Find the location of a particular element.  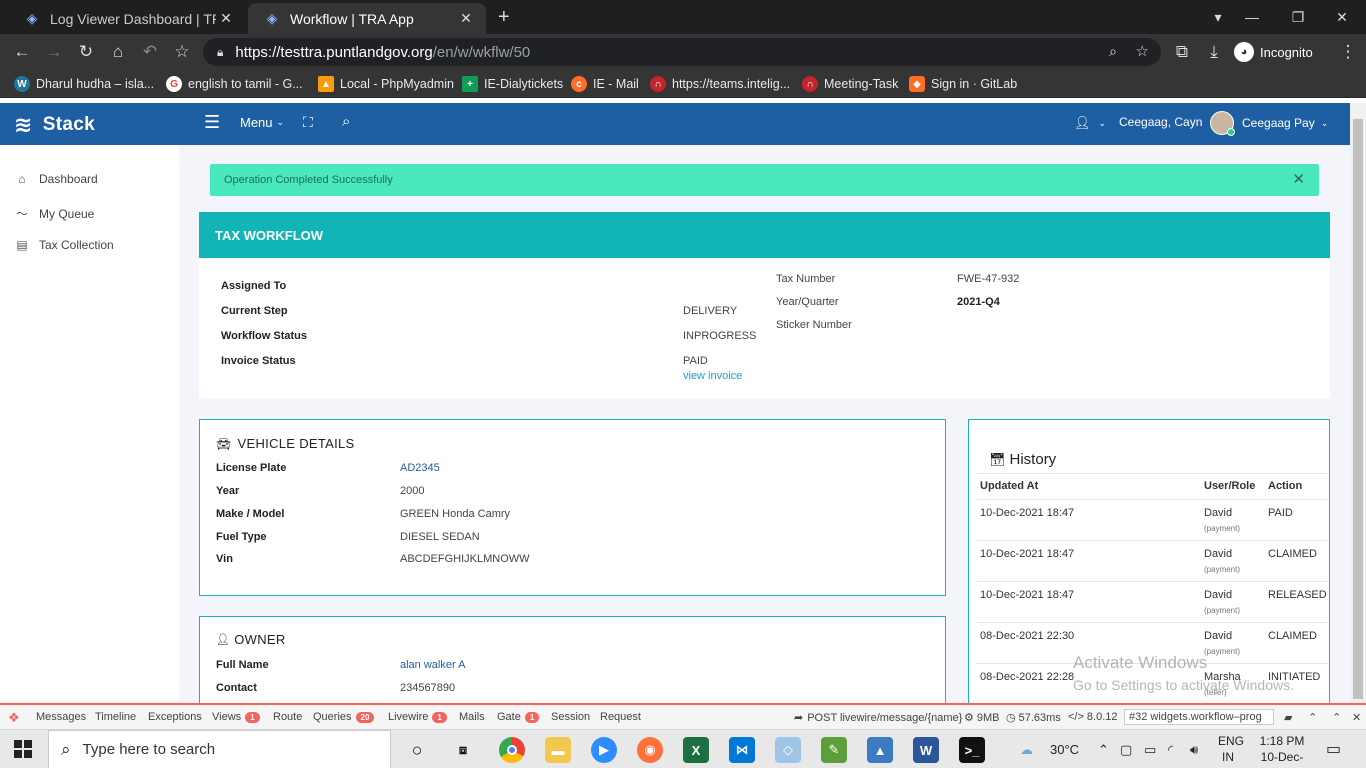

tab-log-viewer: ◈ Log Viewer Dashboard | TRA App ✕ is located at coordinates (127, 18).